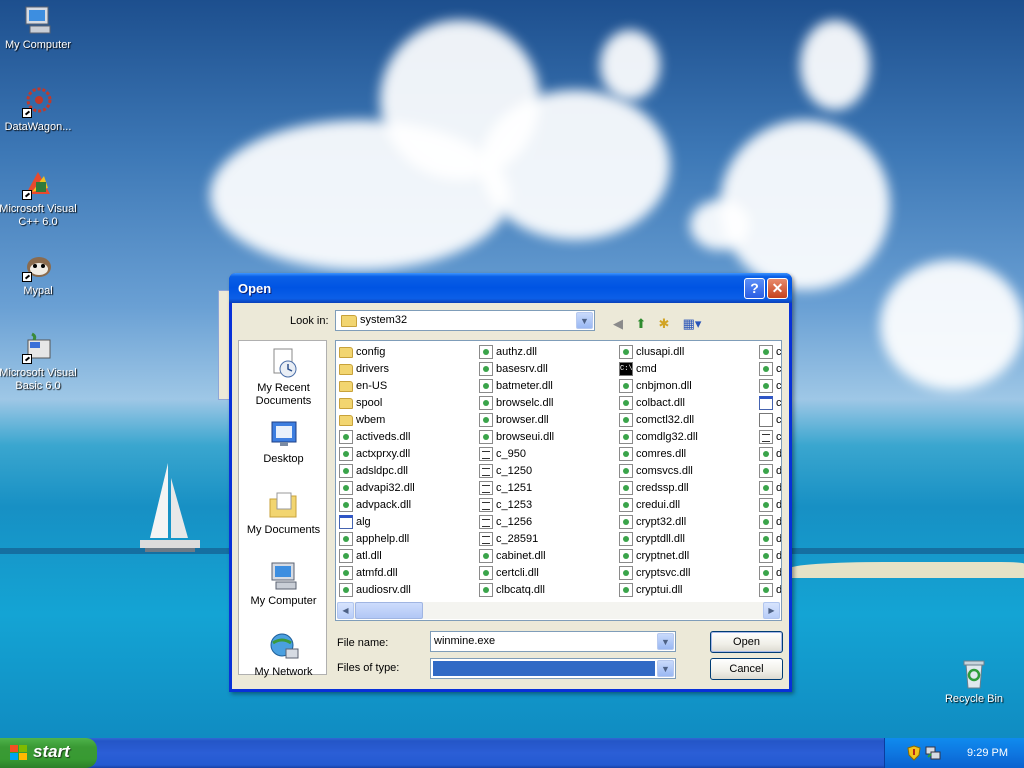 This screenshot has width=1024, height=768. Describe the element at coordinates (658, 573) in the screenshot. I see `file-item: cryptsvc.dll` at that location.